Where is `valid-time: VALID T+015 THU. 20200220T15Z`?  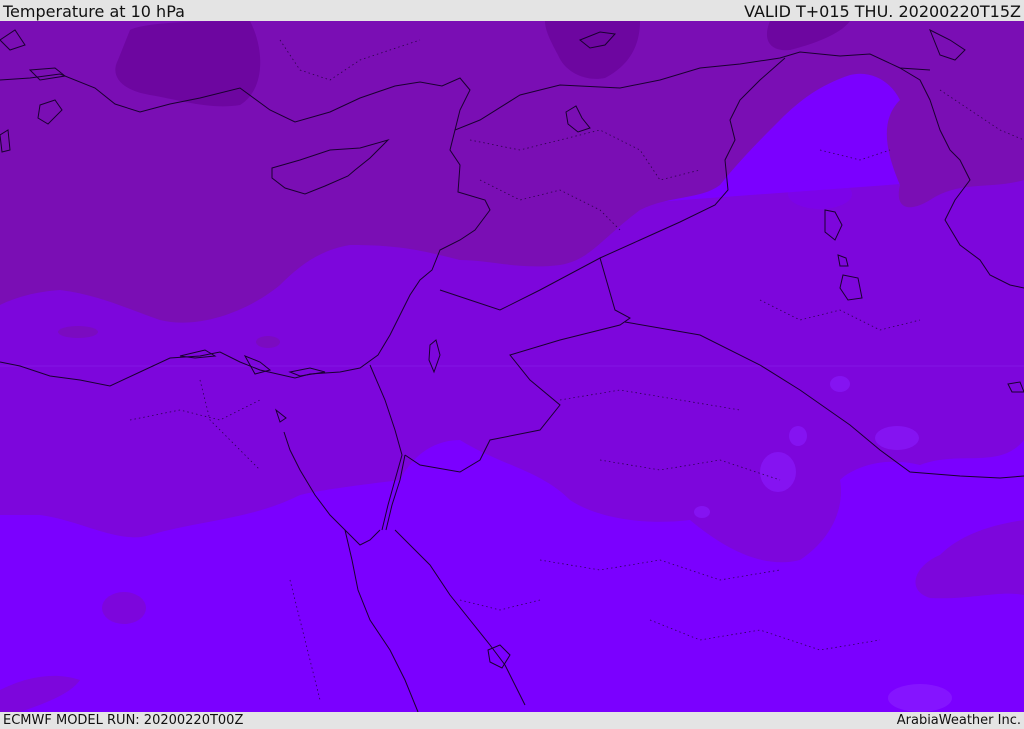 valid-time: VALID T+015 THU. 20200220T15Z is located at coordinates (882, 11).